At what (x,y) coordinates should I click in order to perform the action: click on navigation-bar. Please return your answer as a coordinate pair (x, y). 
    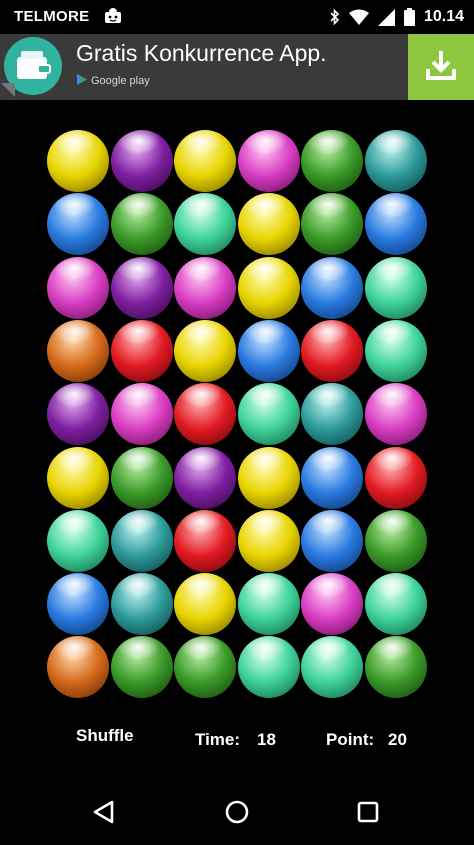
    Looking at the image, I should click on (237, 812).